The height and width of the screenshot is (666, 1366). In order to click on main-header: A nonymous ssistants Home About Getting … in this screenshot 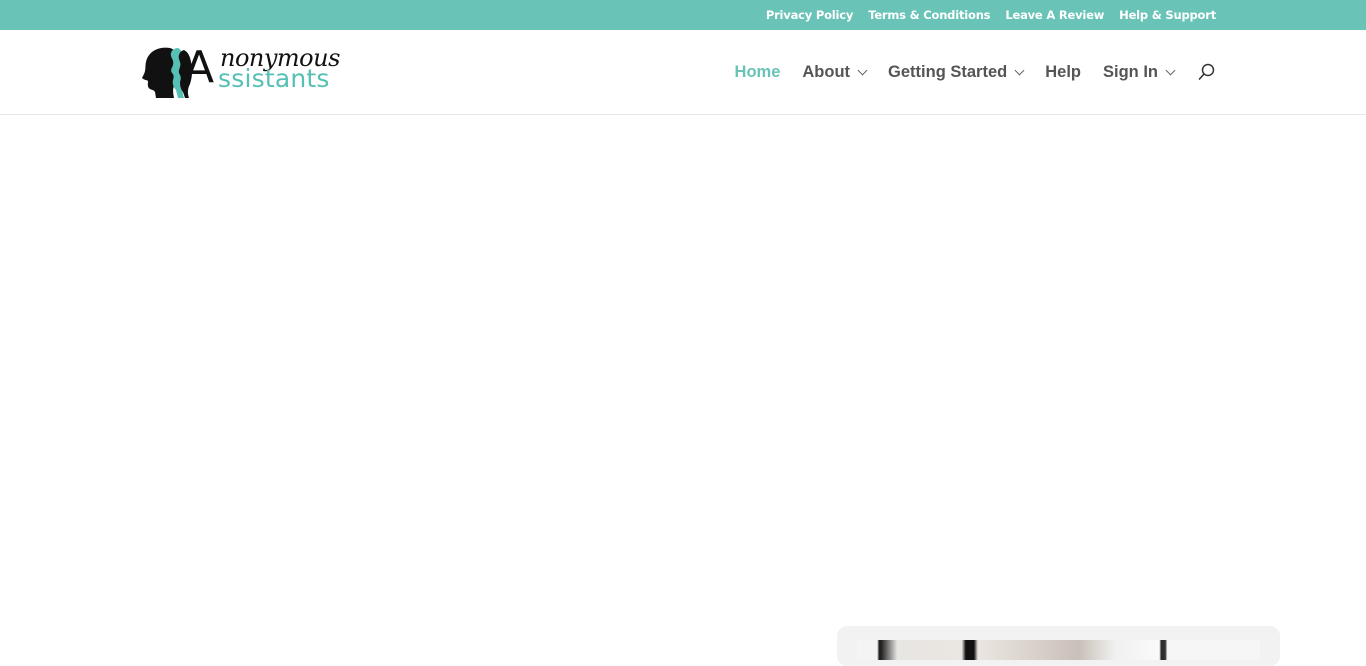, I will do `click(683, 72)`.